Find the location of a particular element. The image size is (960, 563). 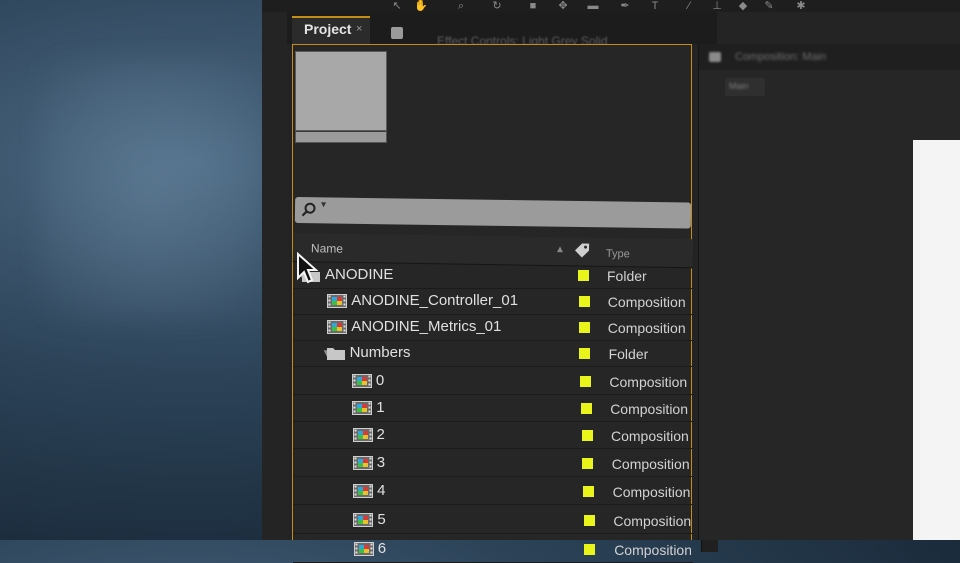

search-icon is located at coordinates (309, 210).